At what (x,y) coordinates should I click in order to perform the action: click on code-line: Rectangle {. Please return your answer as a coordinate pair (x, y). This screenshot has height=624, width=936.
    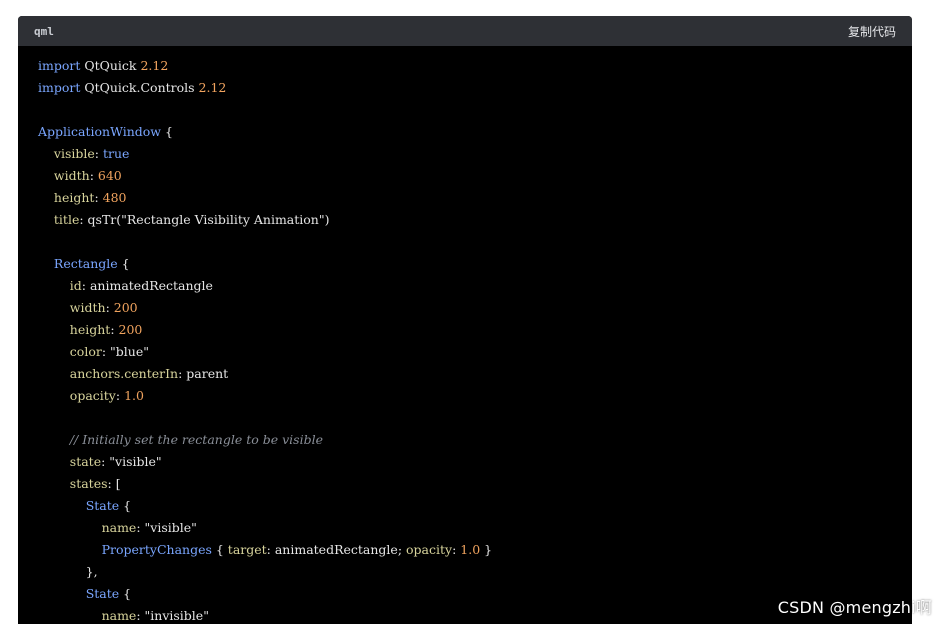
    Looking at the image, I should click on (475, 264).